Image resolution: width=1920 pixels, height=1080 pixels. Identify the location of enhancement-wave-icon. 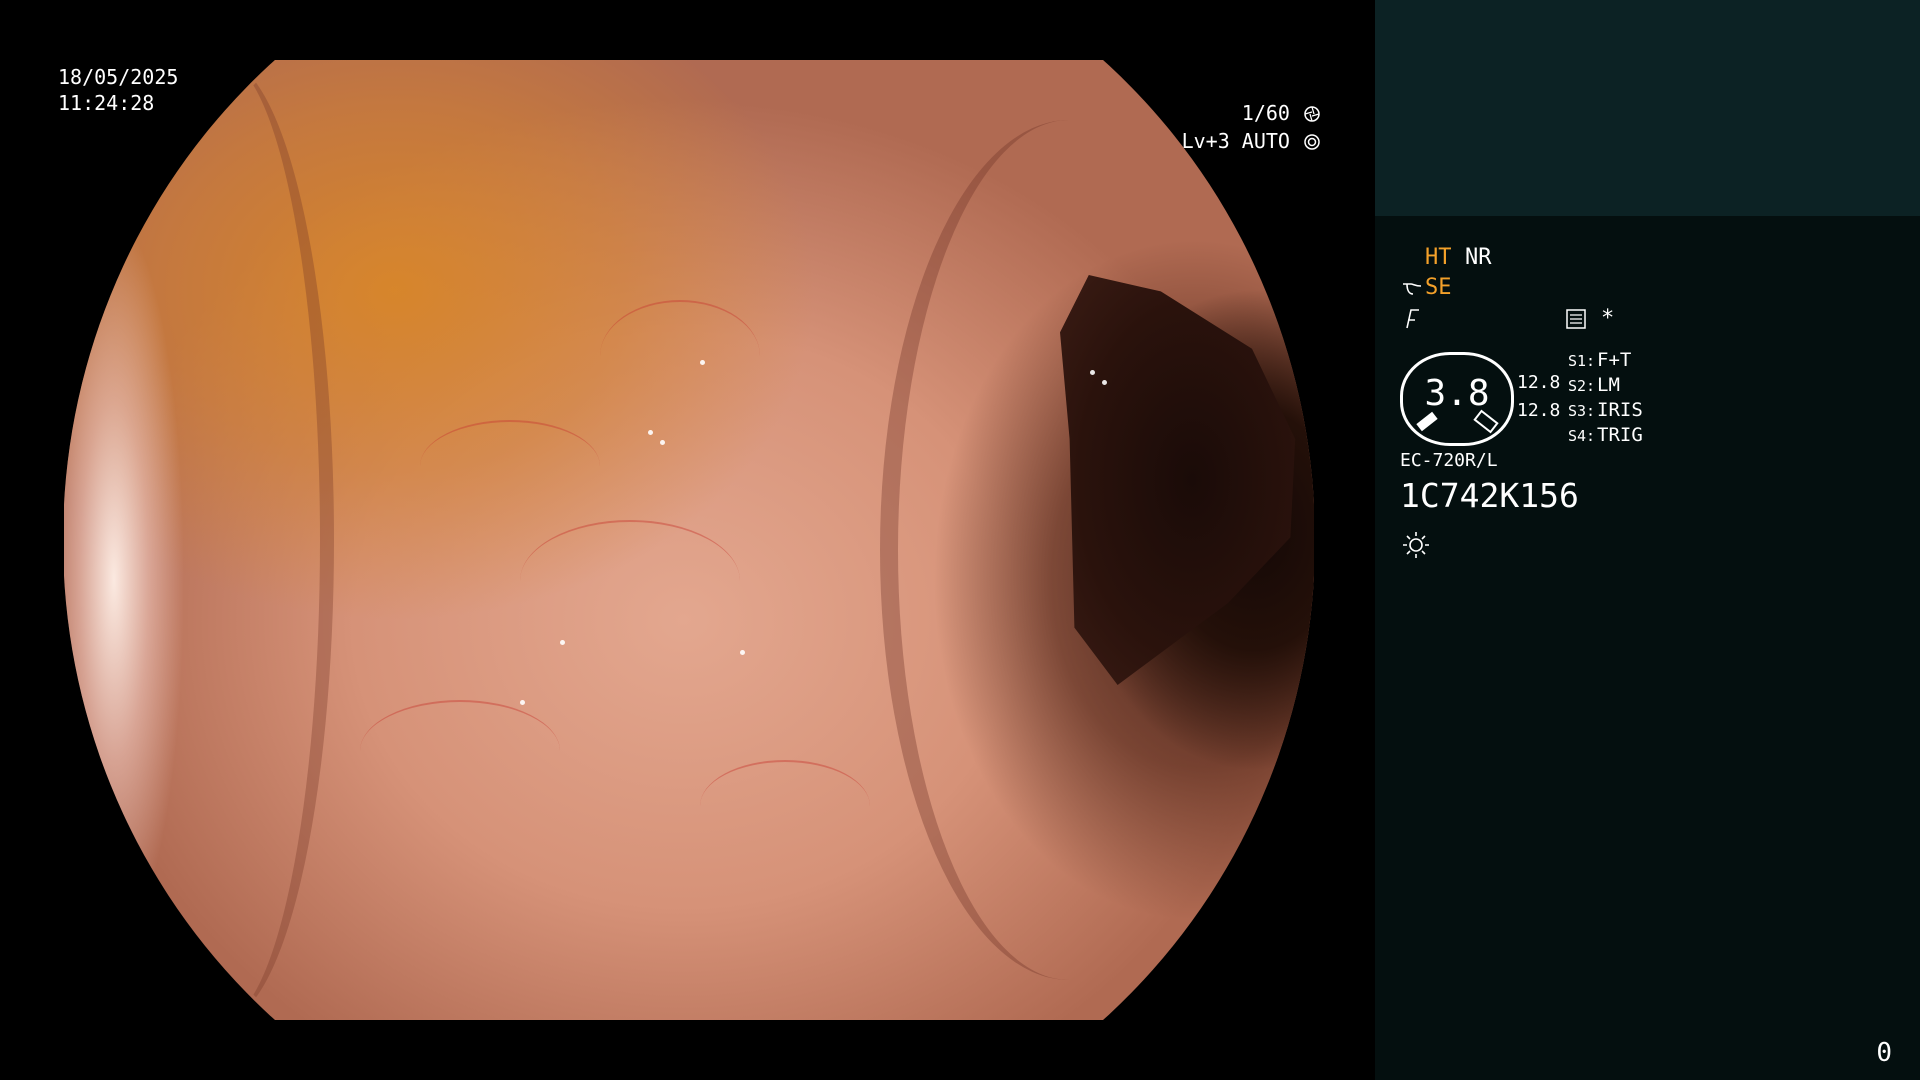
(1412, 289).